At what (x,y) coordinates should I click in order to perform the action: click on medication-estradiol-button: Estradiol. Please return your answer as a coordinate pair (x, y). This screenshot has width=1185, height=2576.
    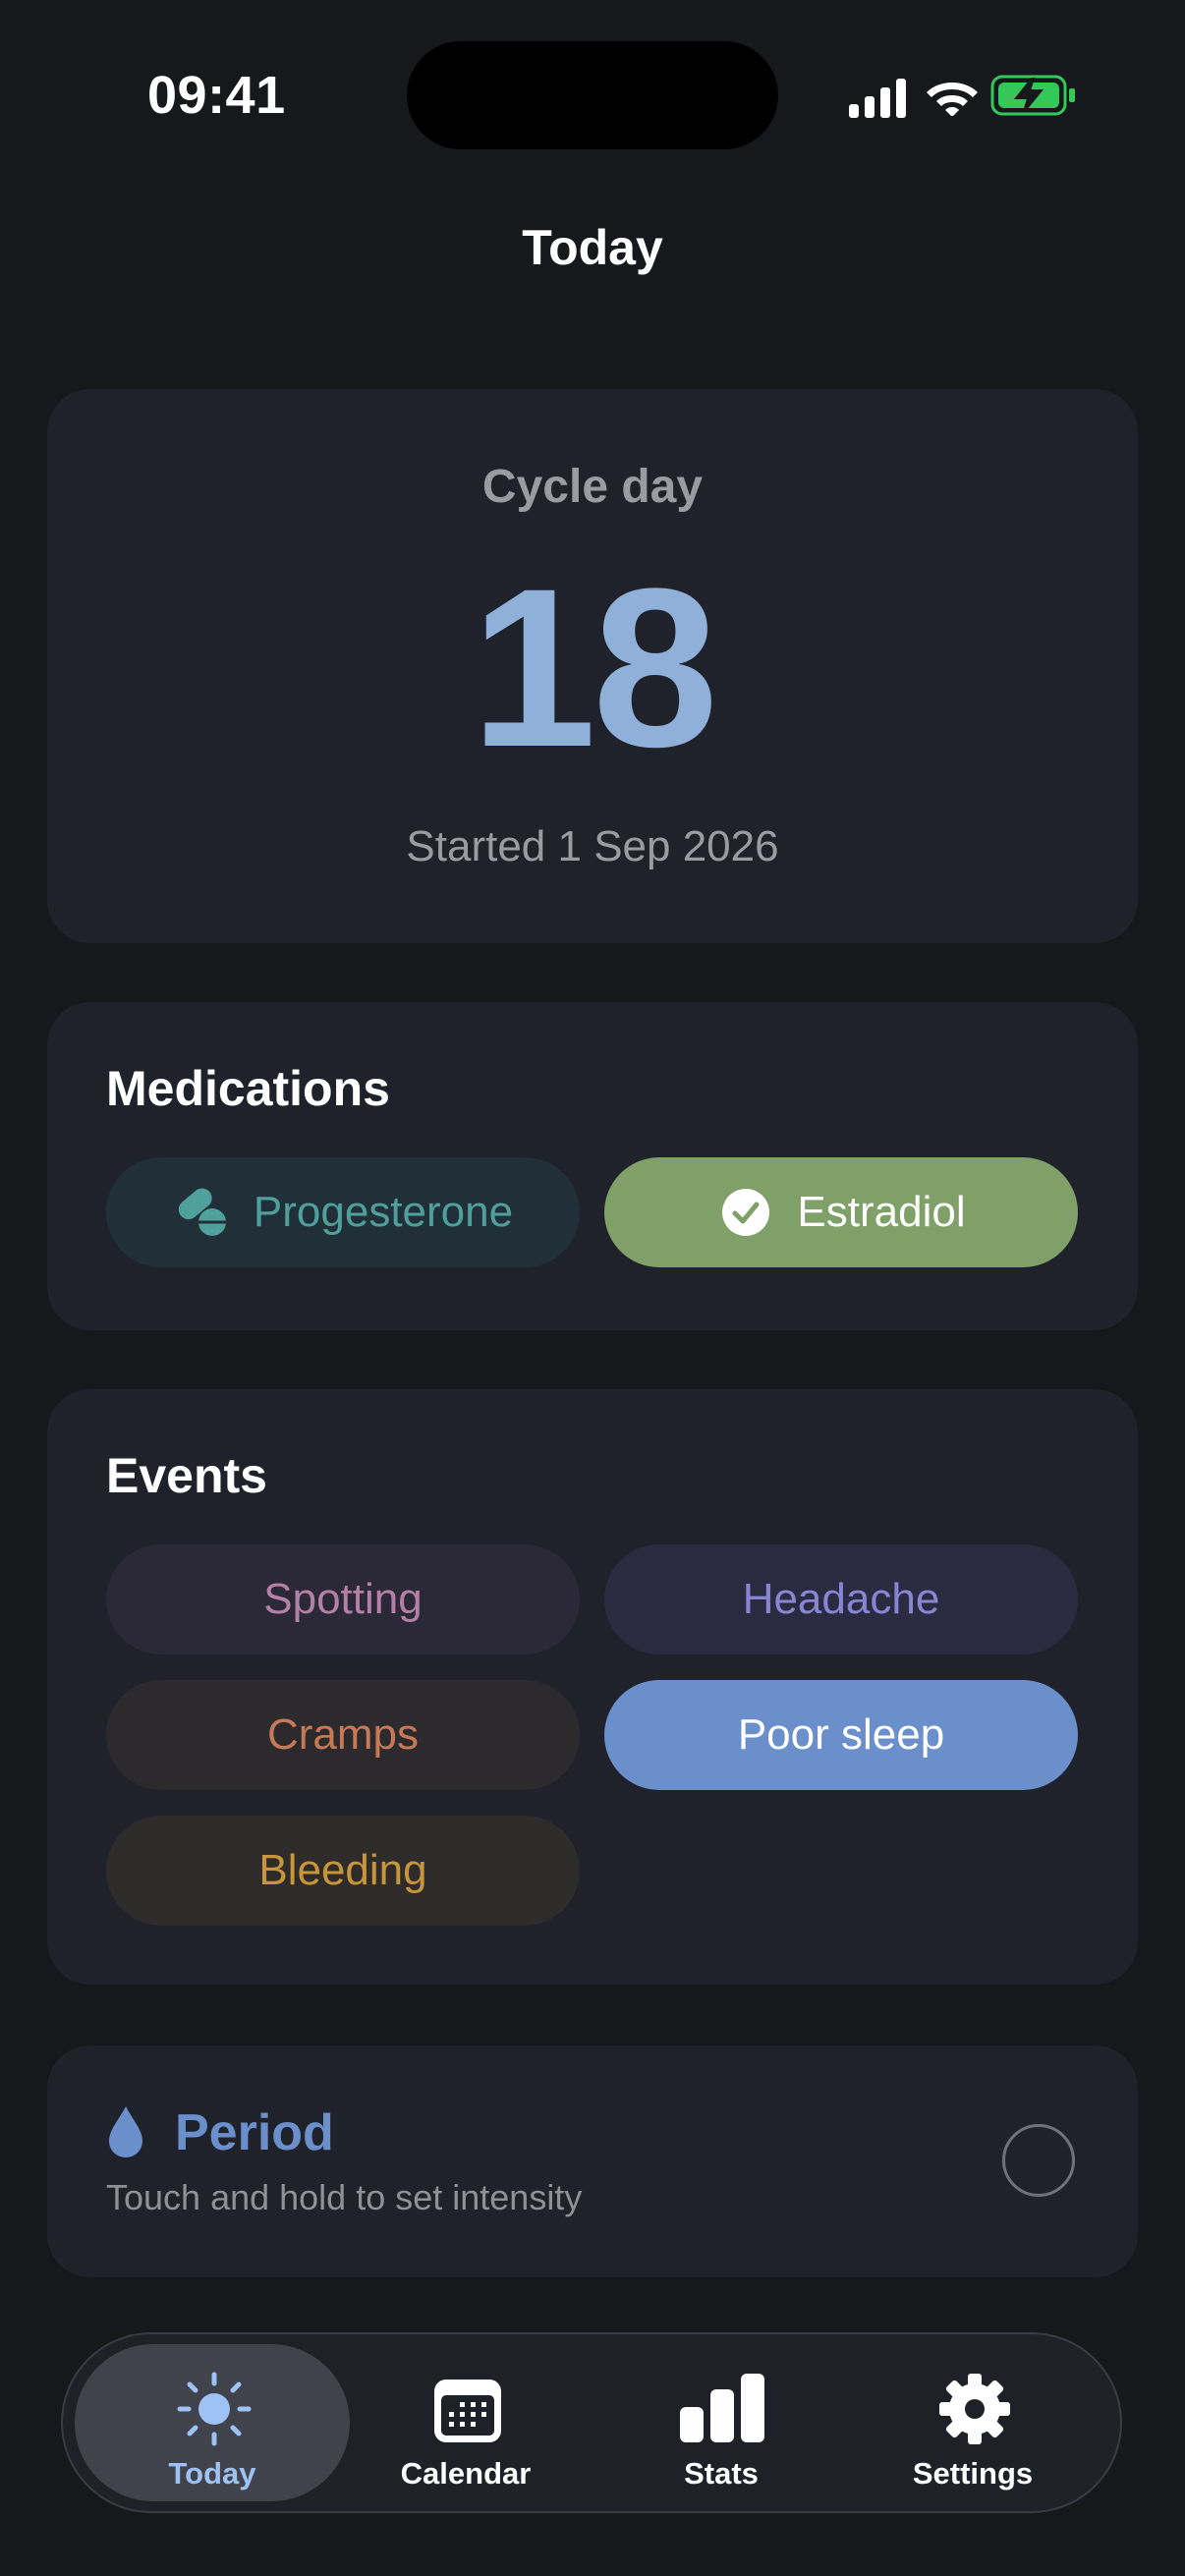
    Looking at the image, I should click on (841, 1212).